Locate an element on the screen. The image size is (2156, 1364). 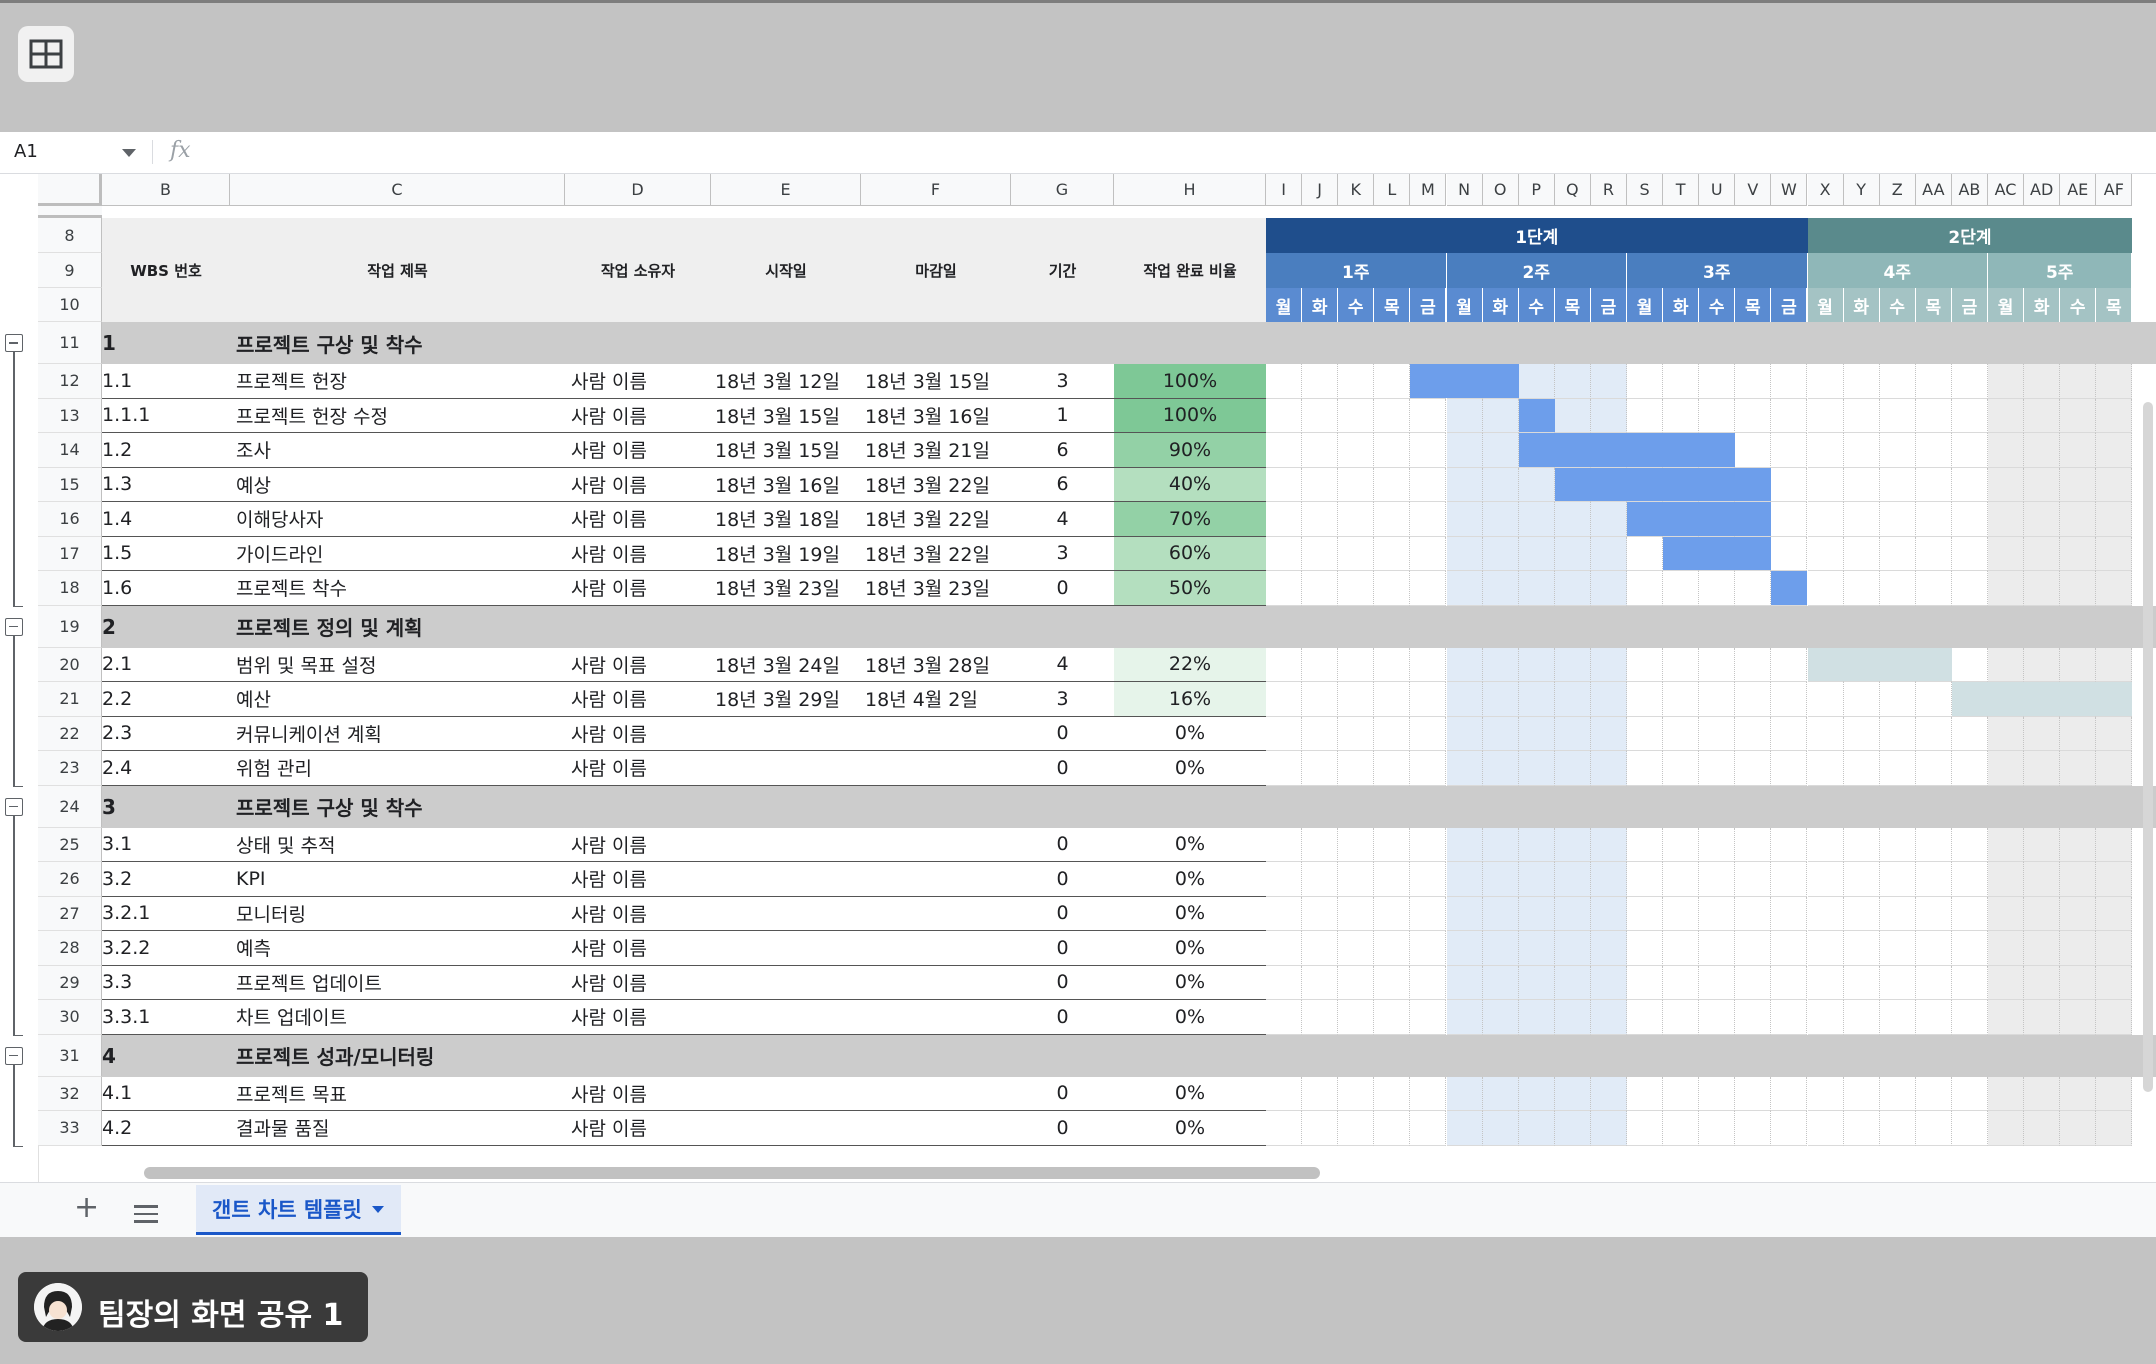
sheet-tab-dropdown-icon is located at coordinates (378, 1209).